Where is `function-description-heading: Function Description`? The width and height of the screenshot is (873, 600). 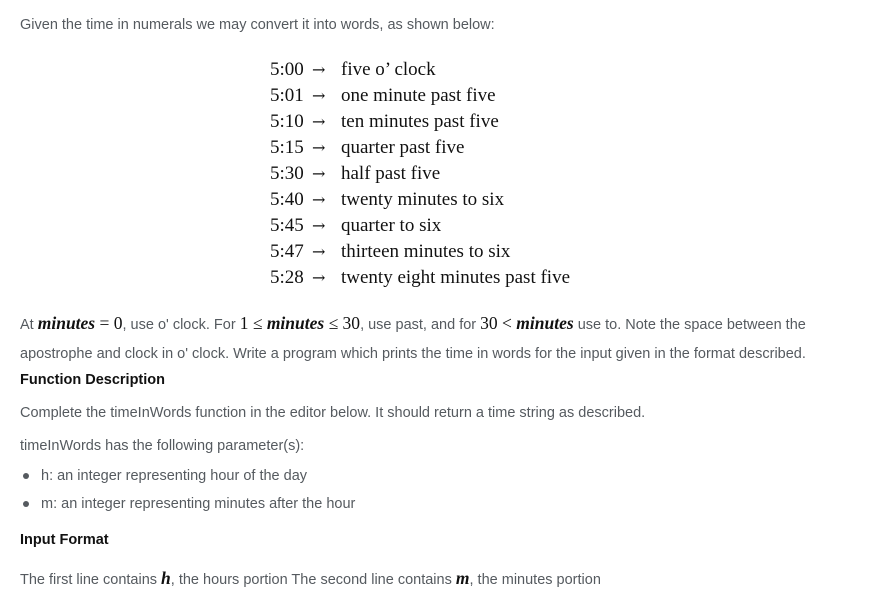 function-description-heading: Function Description is located at coordinates (92, 380).